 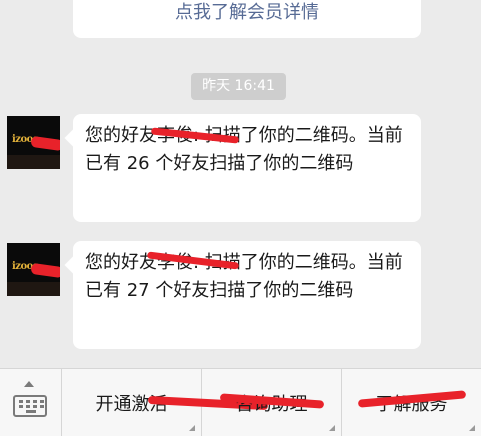 What do you see at coordinates (272, 402) in the screenshot?
I see `menu-item-assistant: 咨询助理` at bounding box center [272, 402].